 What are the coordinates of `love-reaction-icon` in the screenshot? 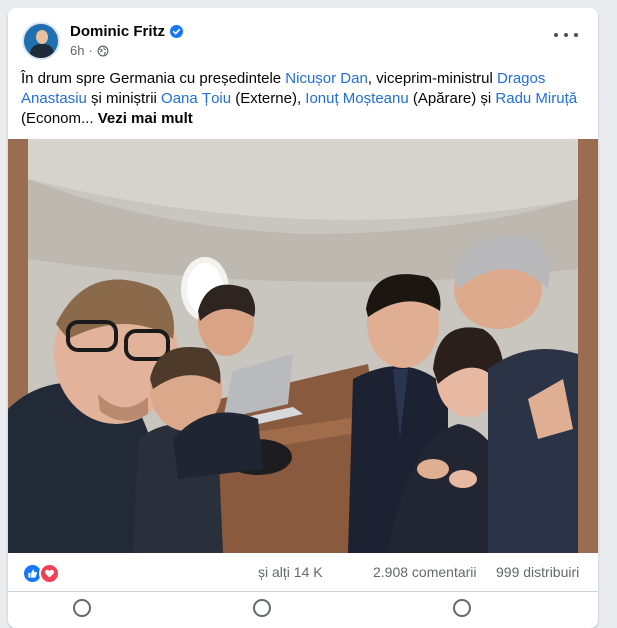 It's located at (49, 573).